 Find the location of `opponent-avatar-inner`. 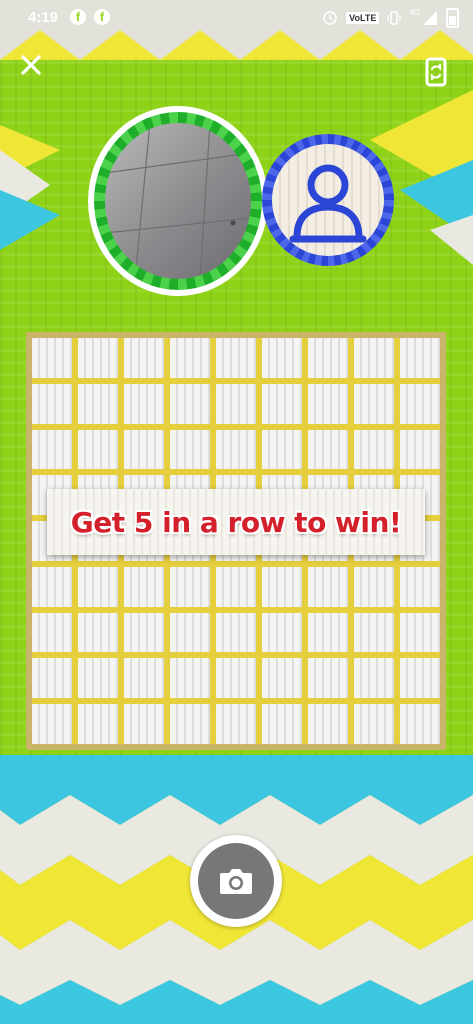

opponent-avatar-inner is located at coordinates (328, 200).